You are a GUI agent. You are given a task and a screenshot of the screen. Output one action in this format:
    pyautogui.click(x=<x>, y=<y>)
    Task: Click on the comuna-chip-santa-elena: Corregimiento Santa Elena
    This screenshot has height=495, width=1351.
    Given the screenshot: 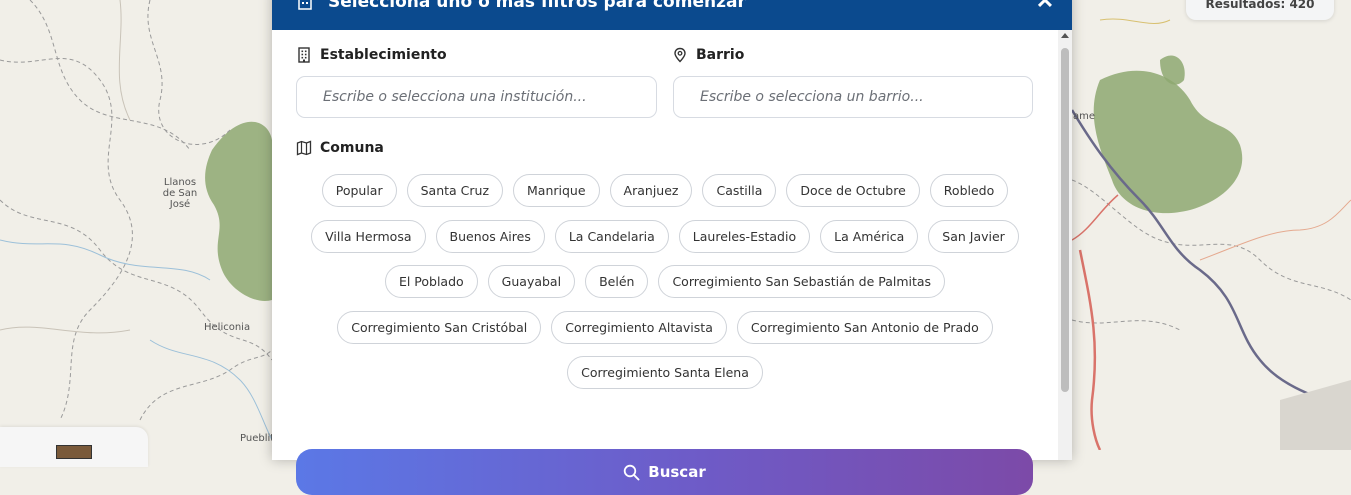 What is the action you would take?
    pyautogui.click(x=665, y=372)
    